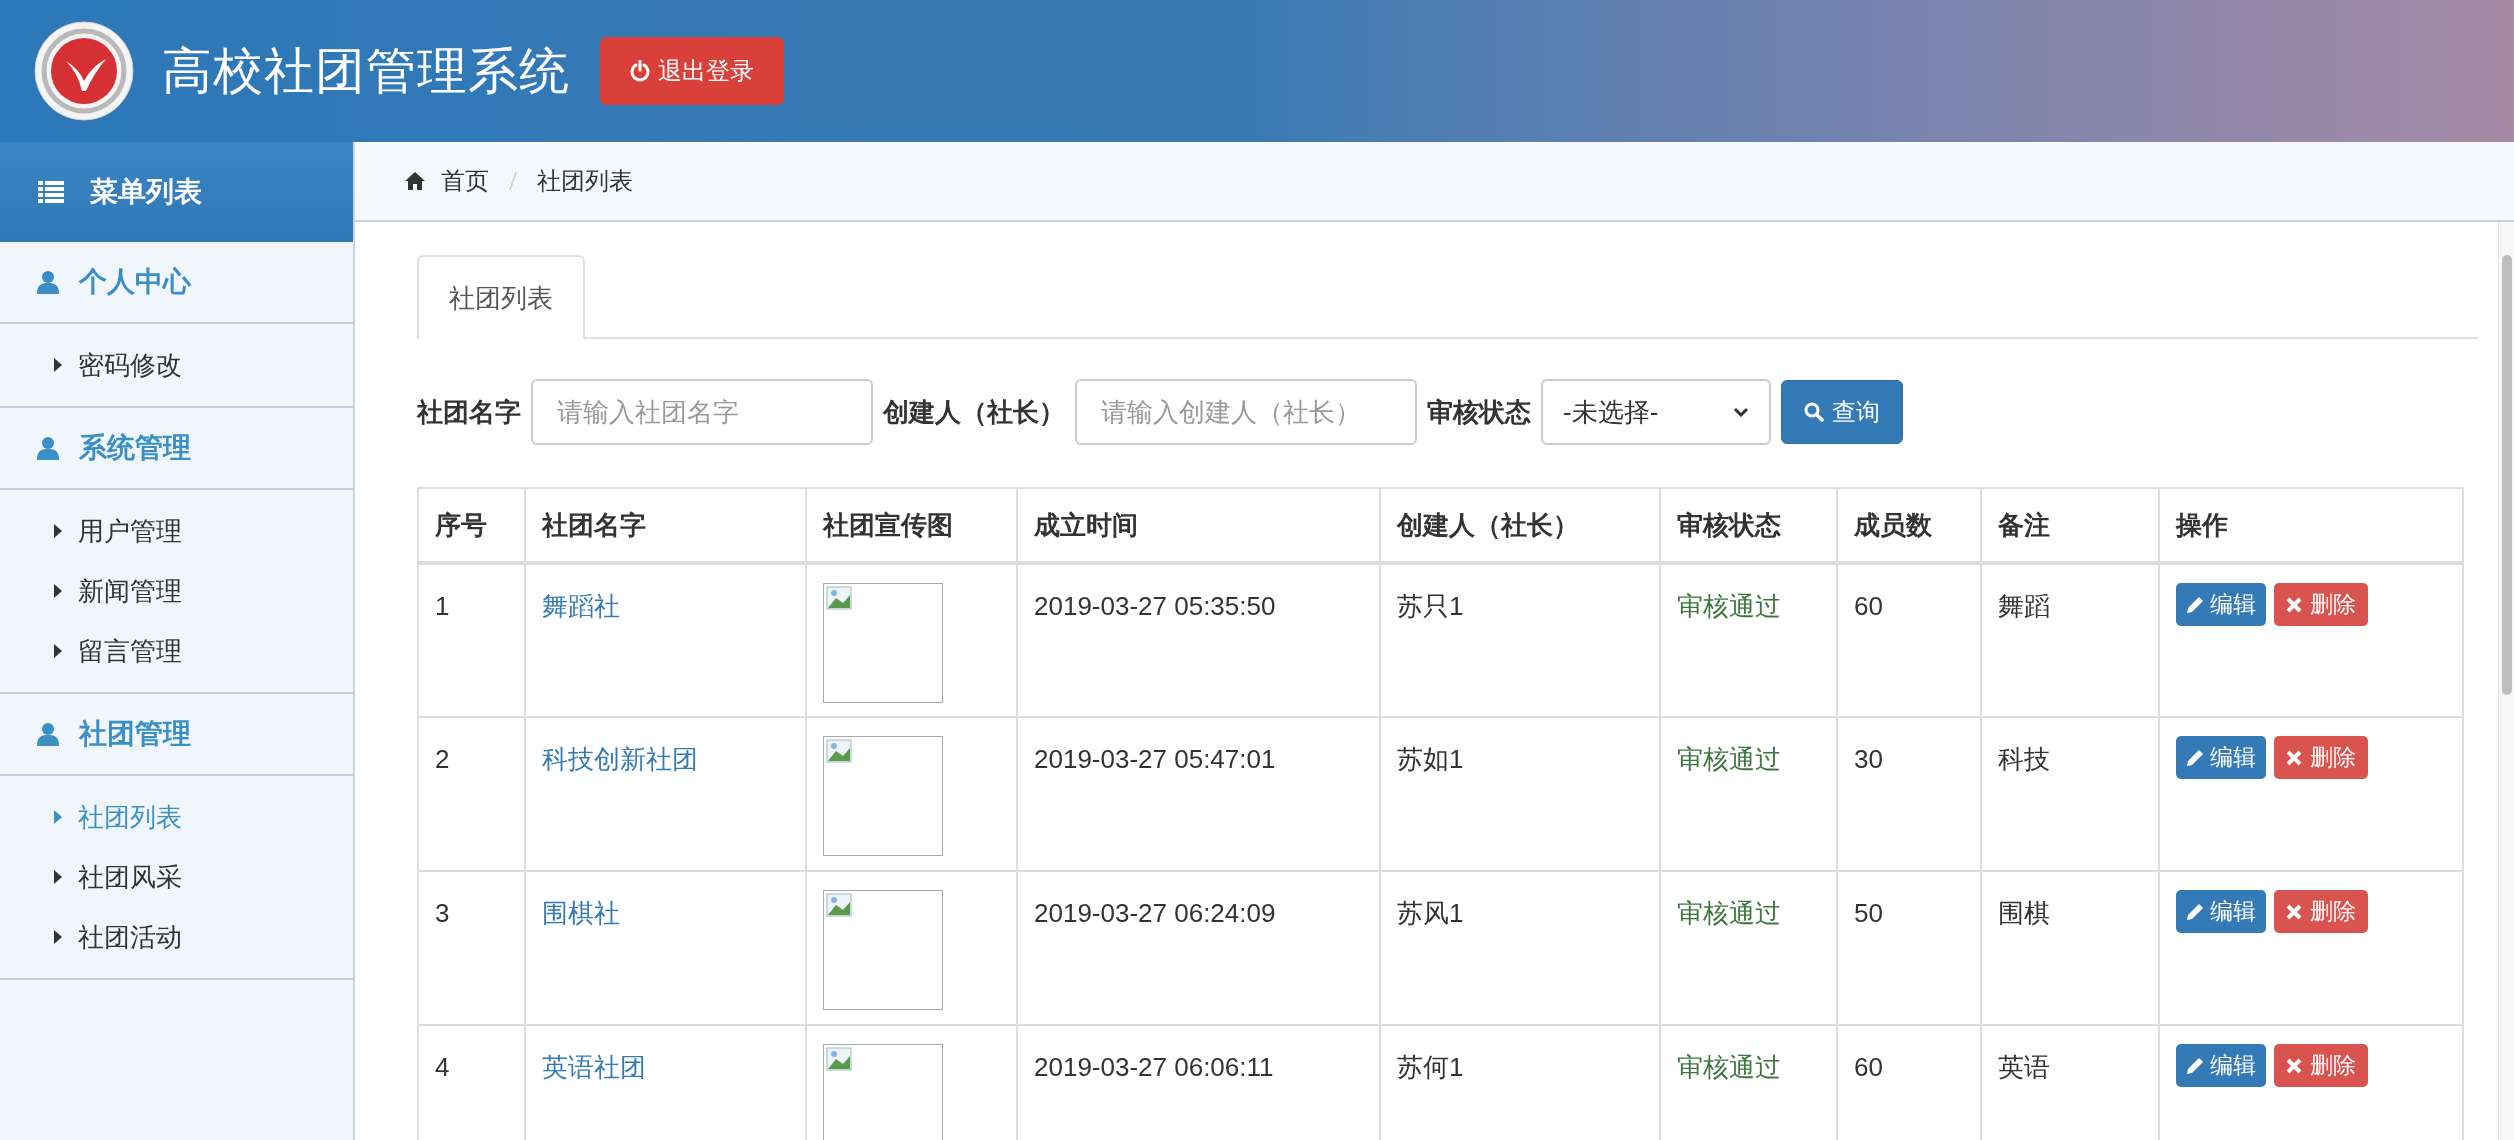 The image size is (2514, 1140). Describe the element at coordinates (2311, 525) in the screenshot. I see `column-header: 操作` at that location.